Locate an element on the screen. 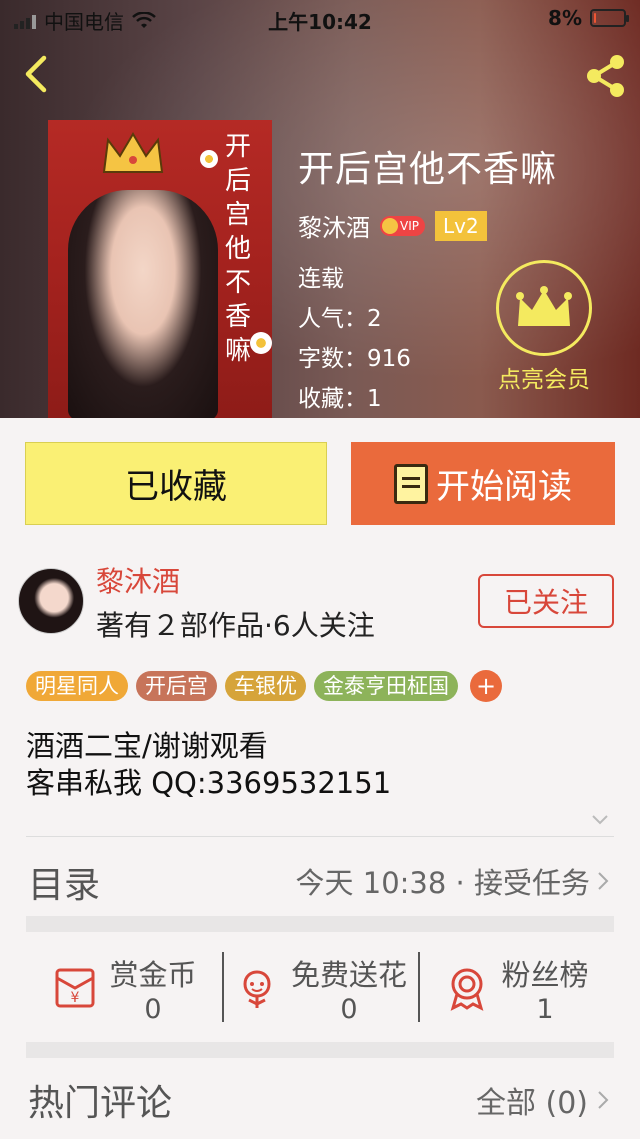 The height and width of the screenshot is (1139, 640). tag-list: 明星同人 开后宫 车银优 金泰亨田柾国 + is located at coordinates (264, 686).